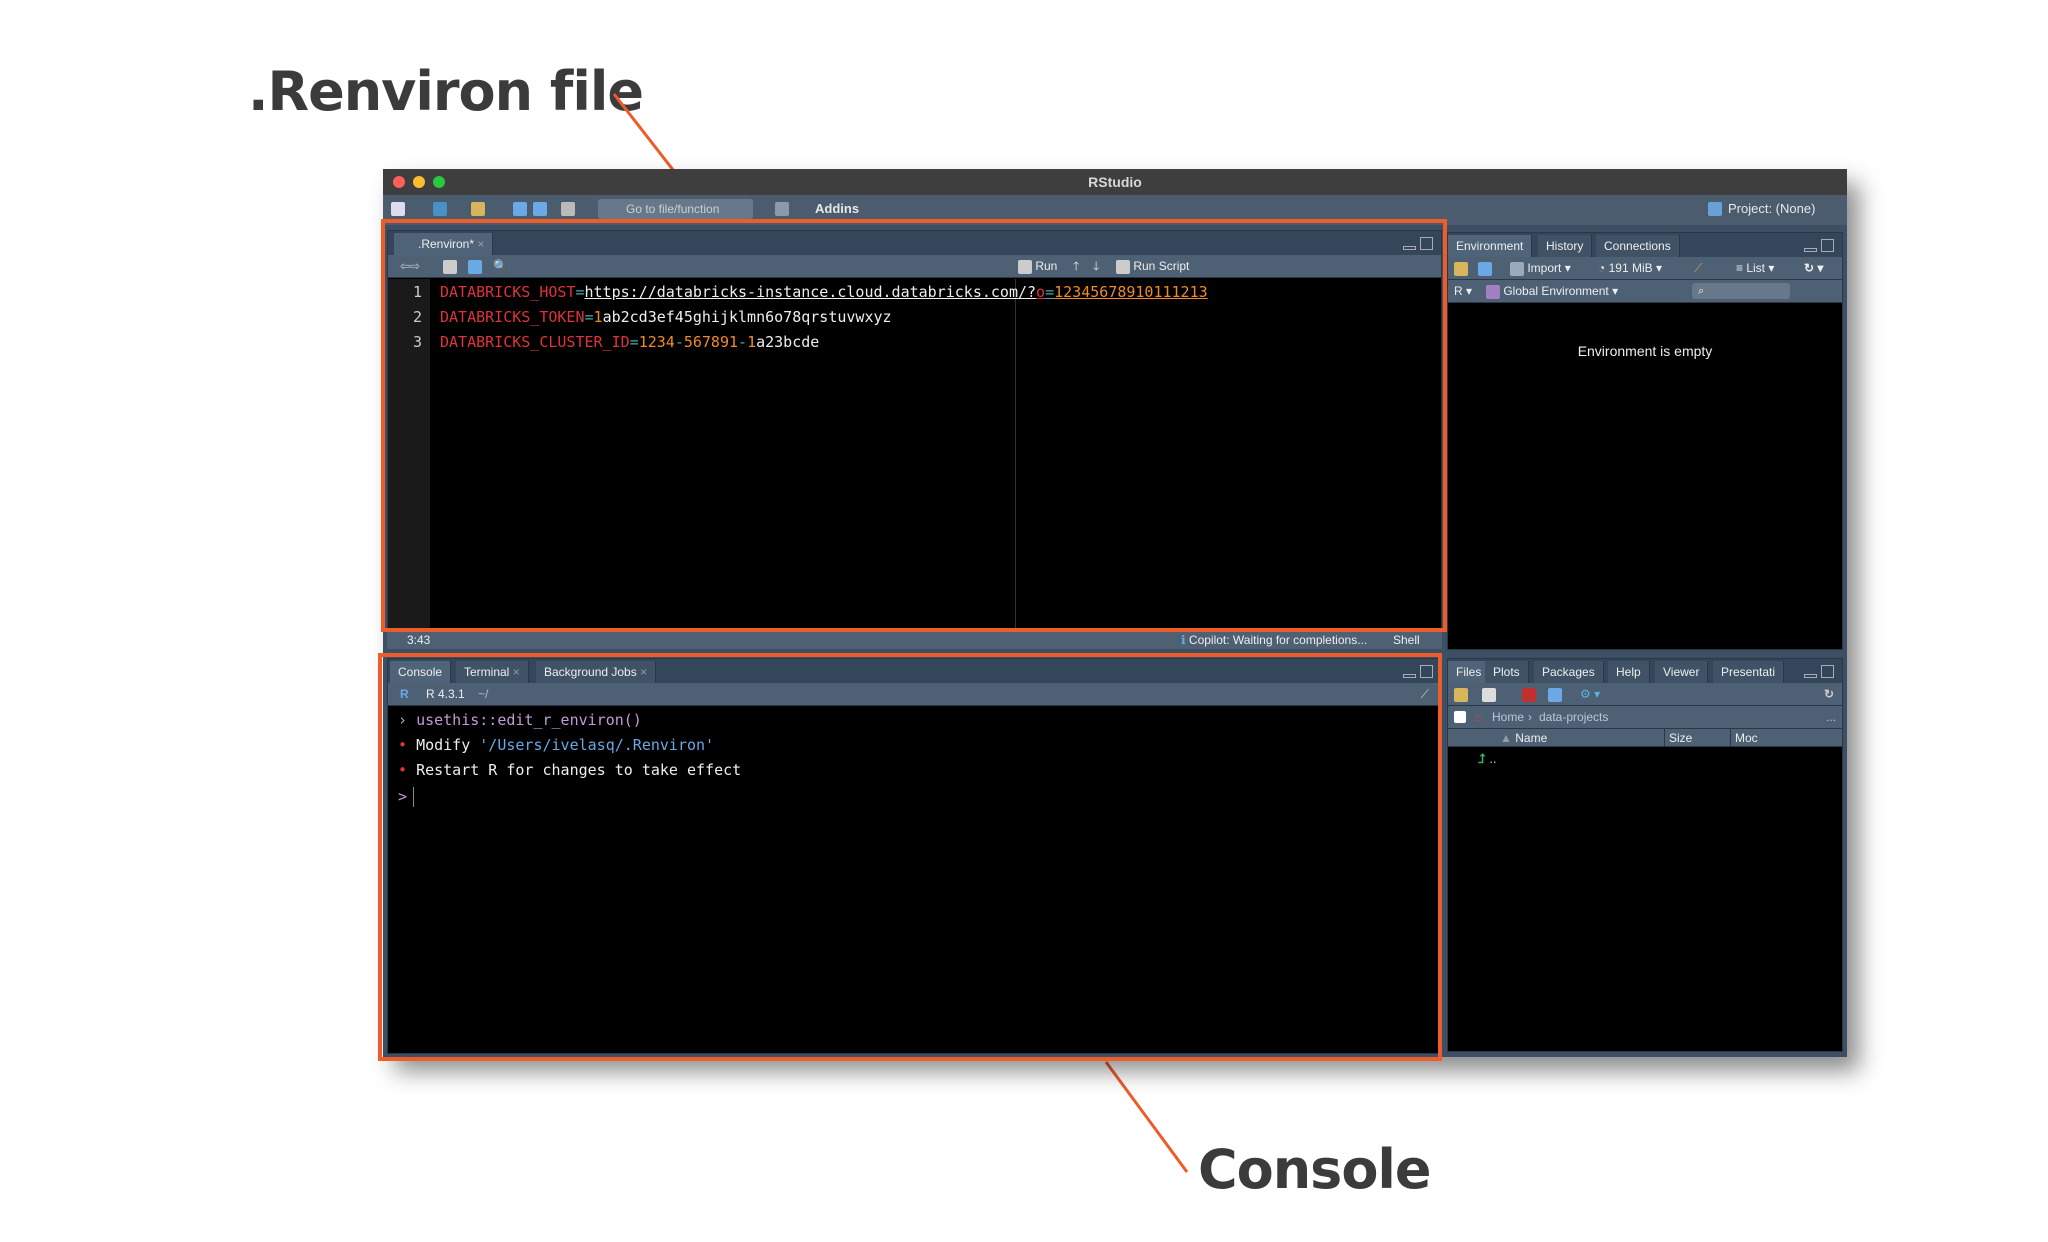  Describe the element at coordinates (1489, 695) in the screenshot. I see `new-blank-file-icon` at that location.